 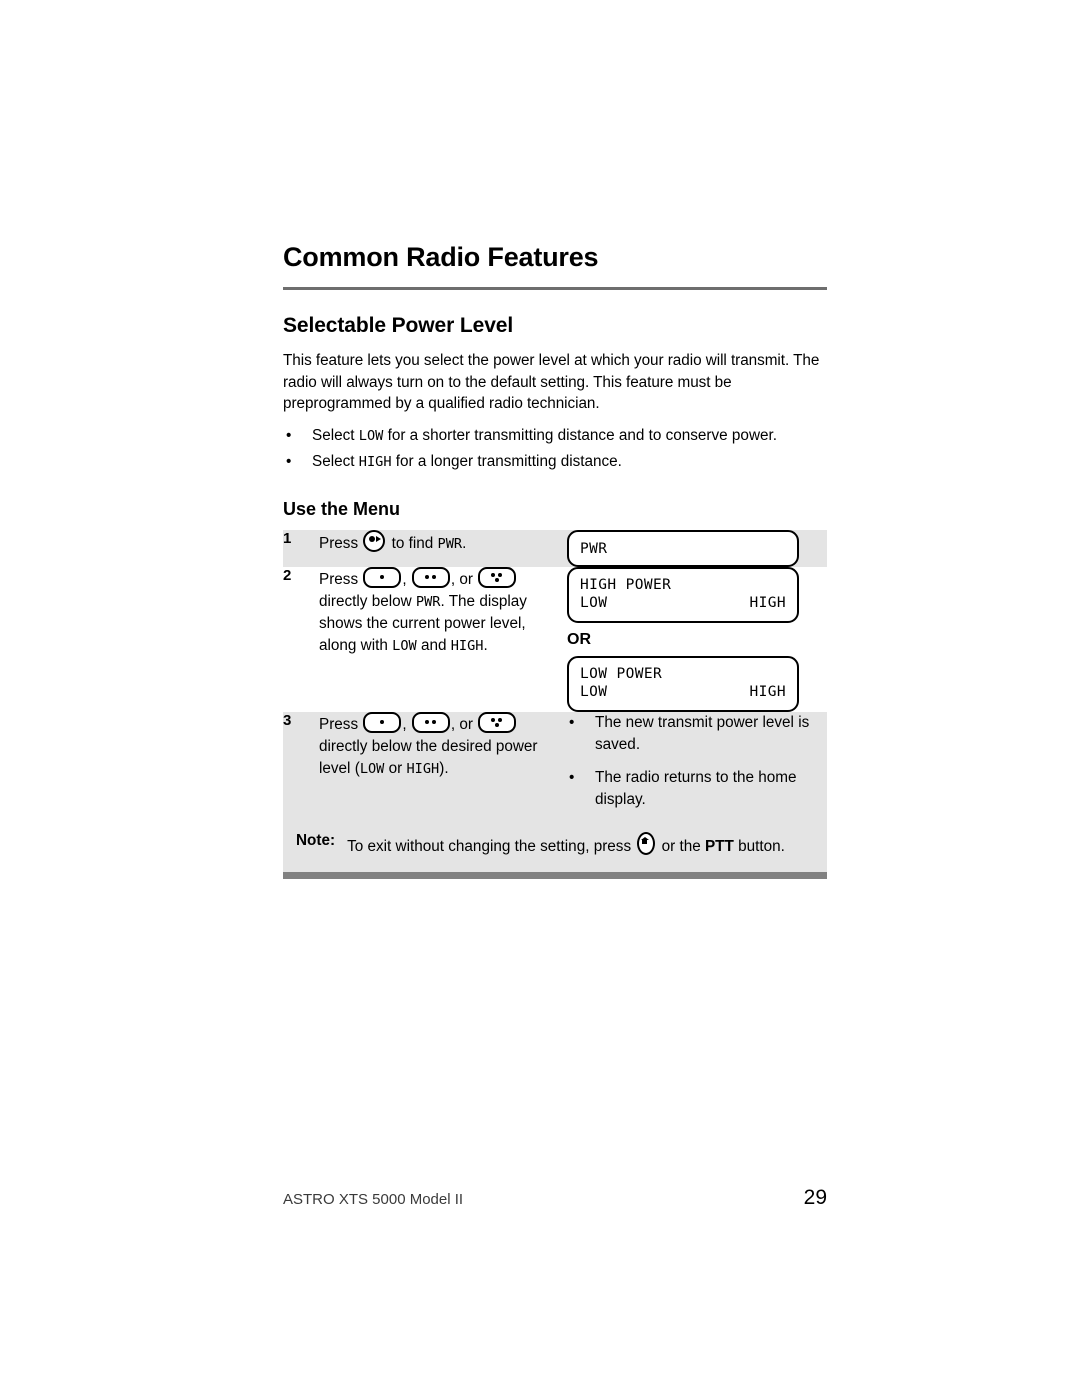 I want to click on page-footer: ASTRO XTS 5000 Model II 29, so click(x=555, y=1198).